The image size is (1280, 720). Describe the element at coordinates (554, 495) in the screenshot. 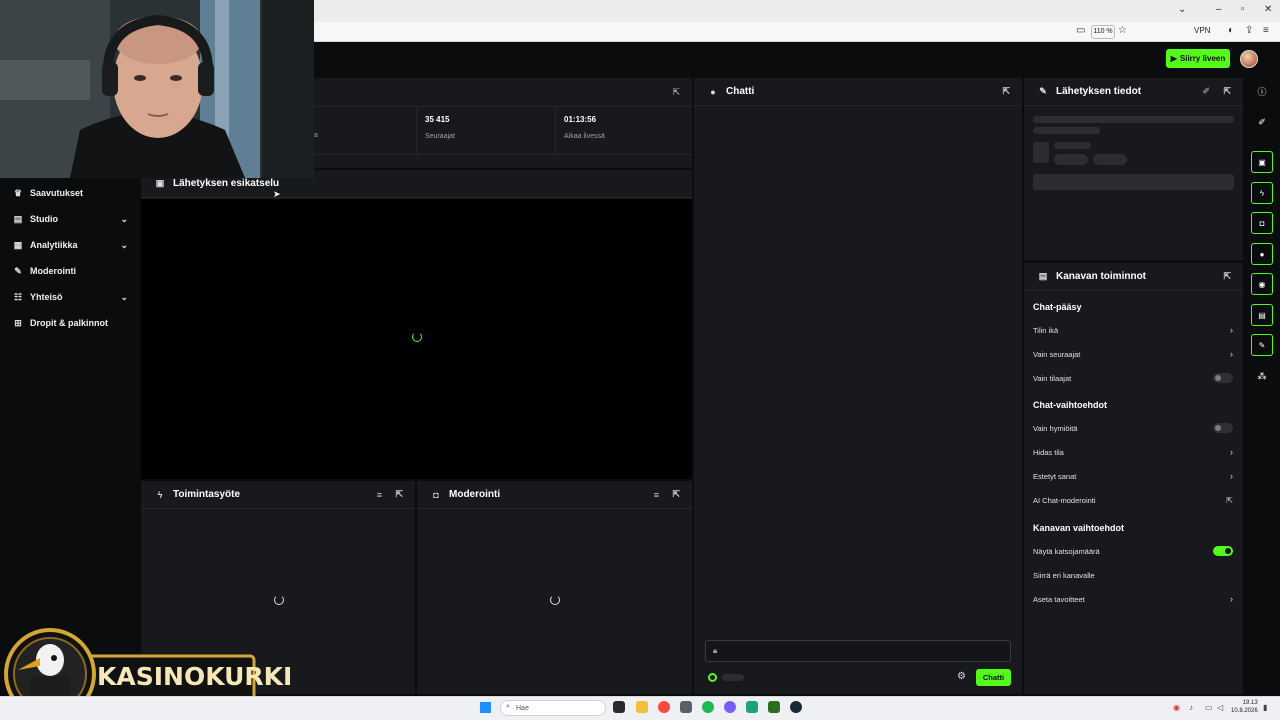

I see `panel-header: ◘ Moderointi ≡ ⇱` at that location.